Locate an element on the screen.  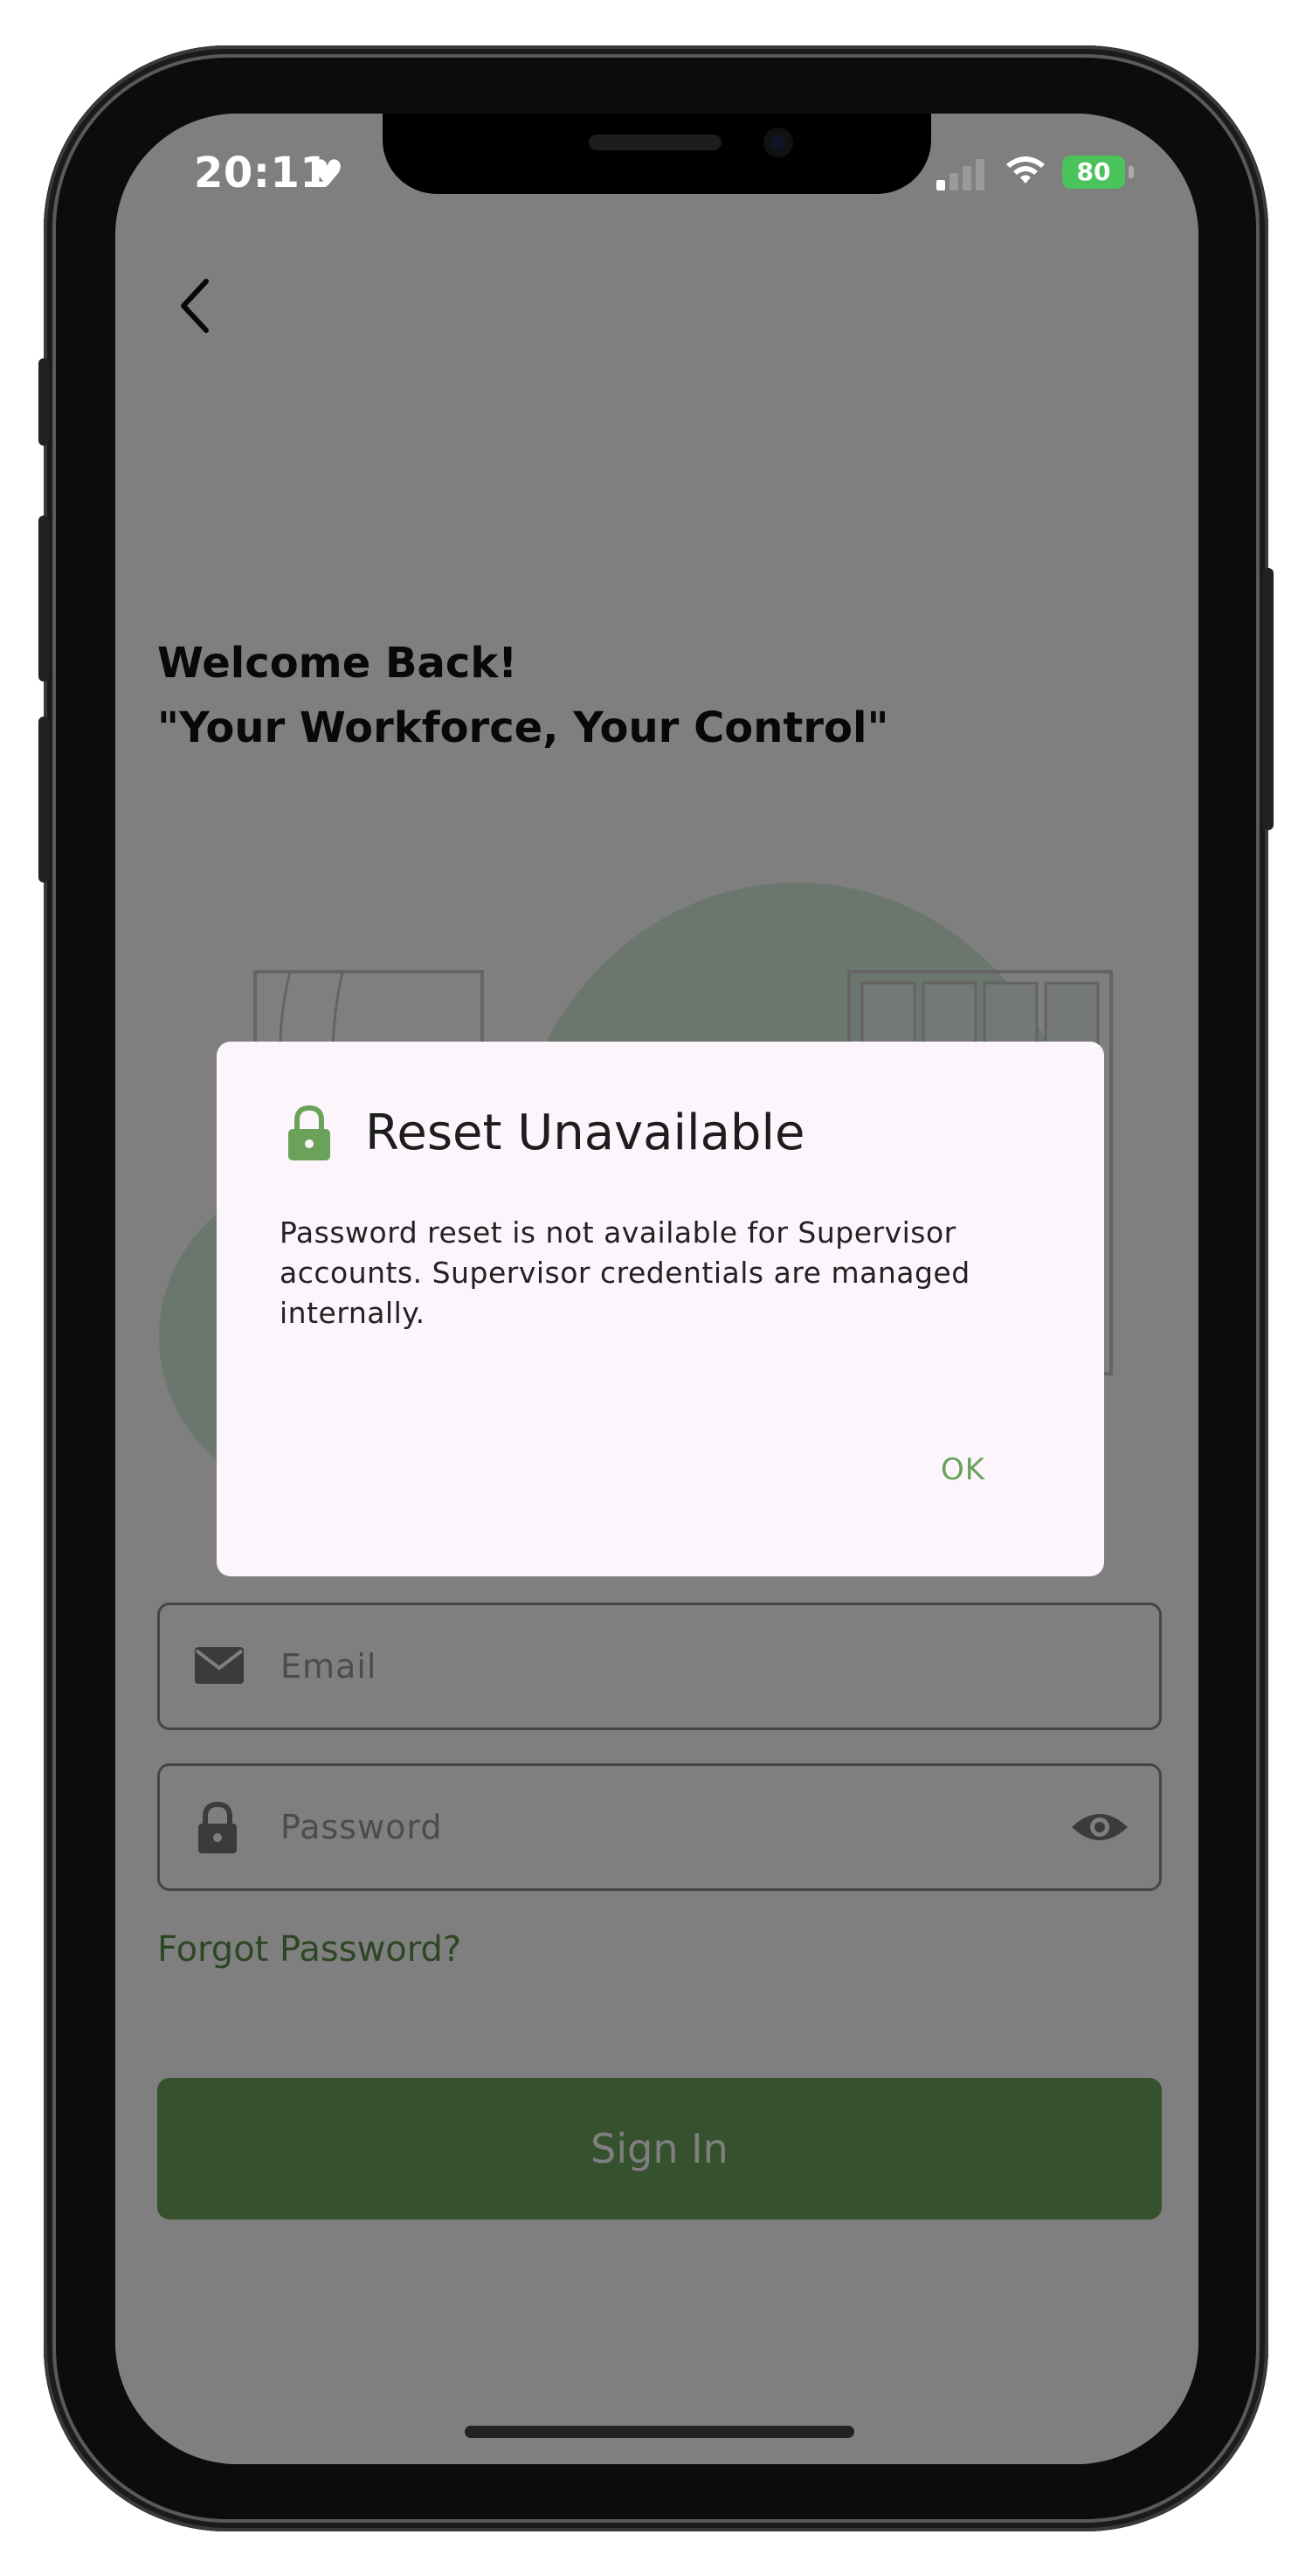
battery-level: 80 is located at coordinates (1093, 171).